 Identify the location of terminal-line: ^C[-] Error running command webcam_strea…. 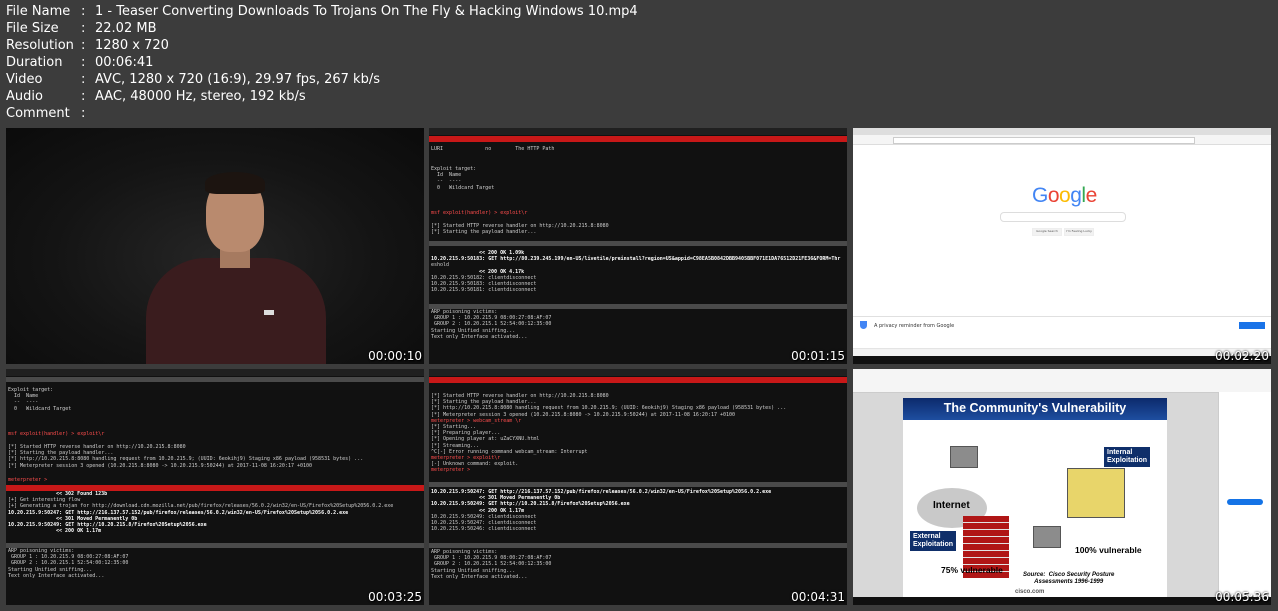
(509, 451).